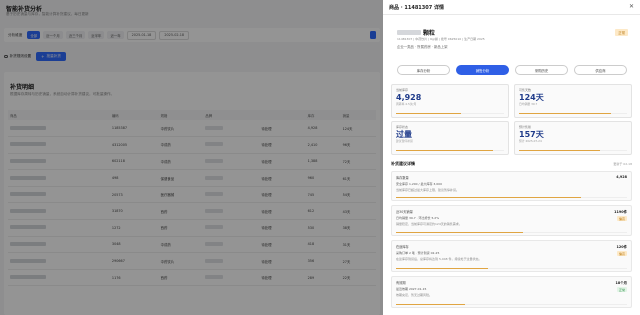 The height and width of the screenshot is (315, 640). What do you see at coordinates (358, 115) in the screenshot?
I see `col-sales: 销量` at bounding box center [358, 115].